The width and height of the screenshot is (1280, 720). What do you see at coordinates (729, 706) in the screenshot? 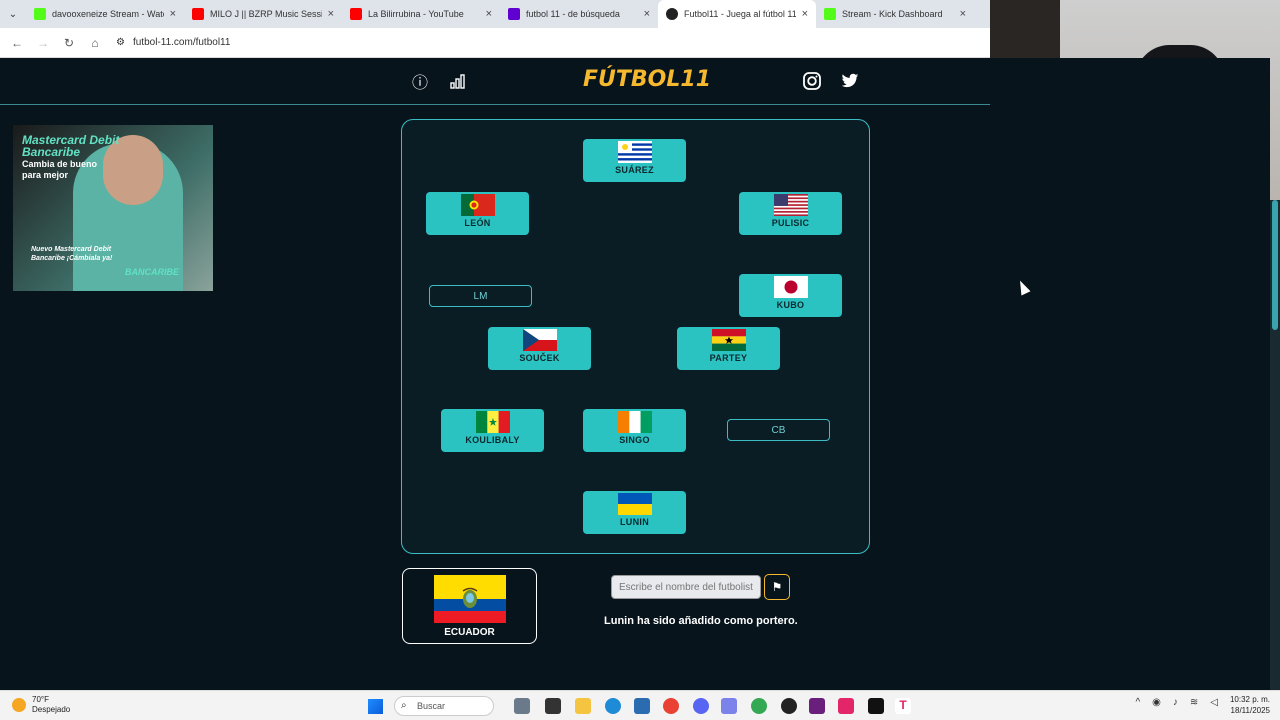
I see `teams-icon` at bounding box center [729, 706].